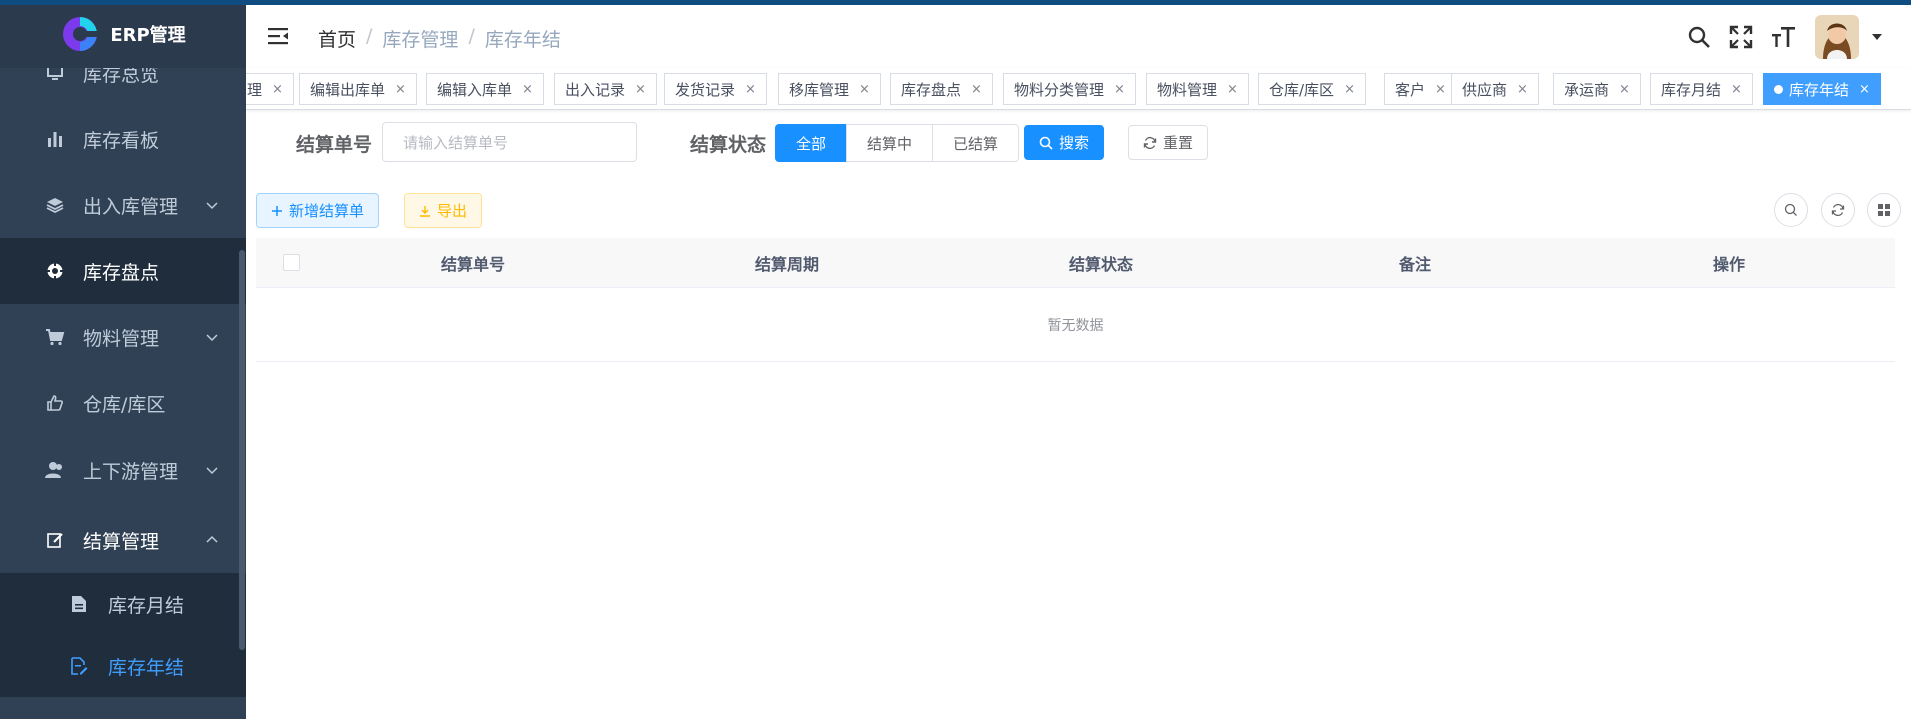 This screenshot has width=1911, height=719. What do you see at coordinates (522, 40) in the screenshot?
I see `breadcrumb-current: 库存年结` at bounding box center [522, 40].